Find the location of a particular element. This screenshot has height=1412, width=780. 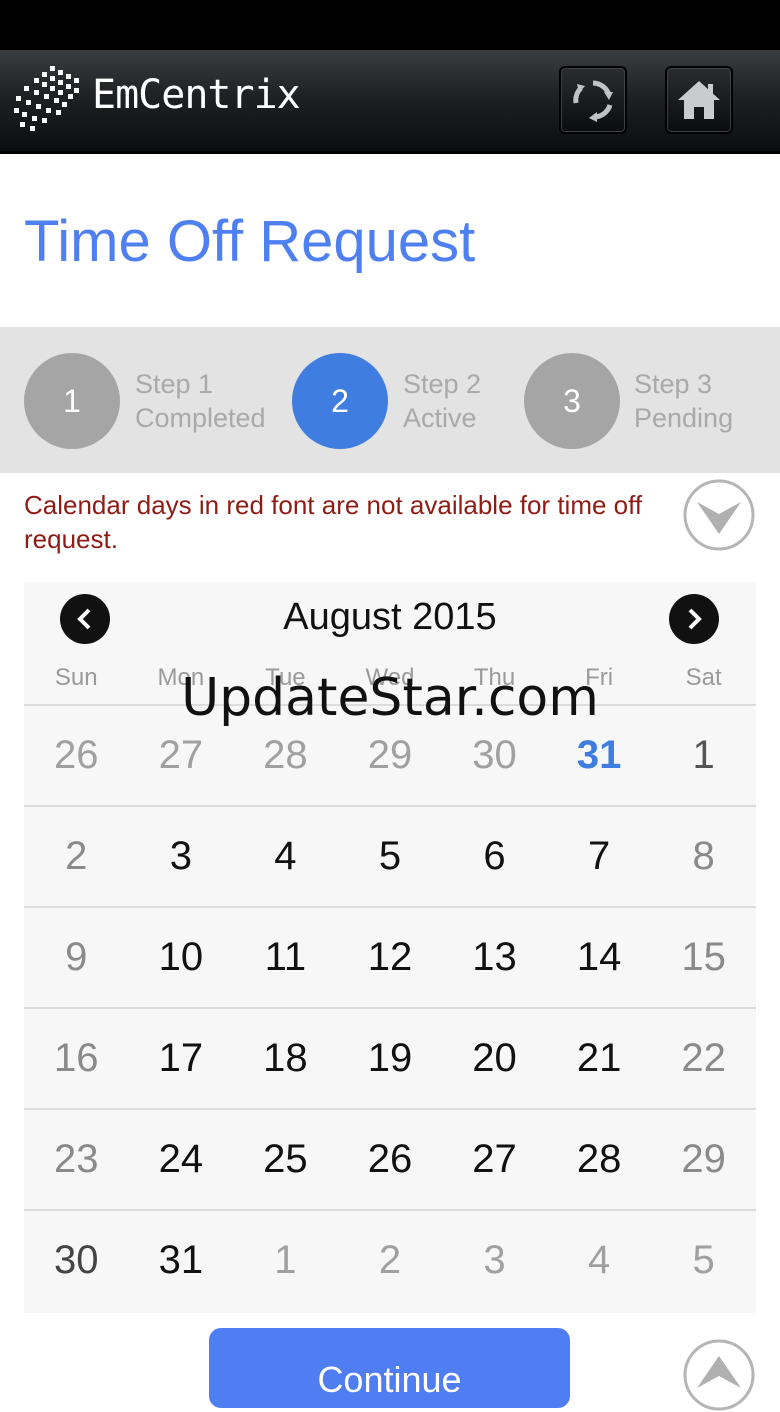

calendar-week-row: 30 31 1 2 3 4 5 is located at coordinates (390, 1259).